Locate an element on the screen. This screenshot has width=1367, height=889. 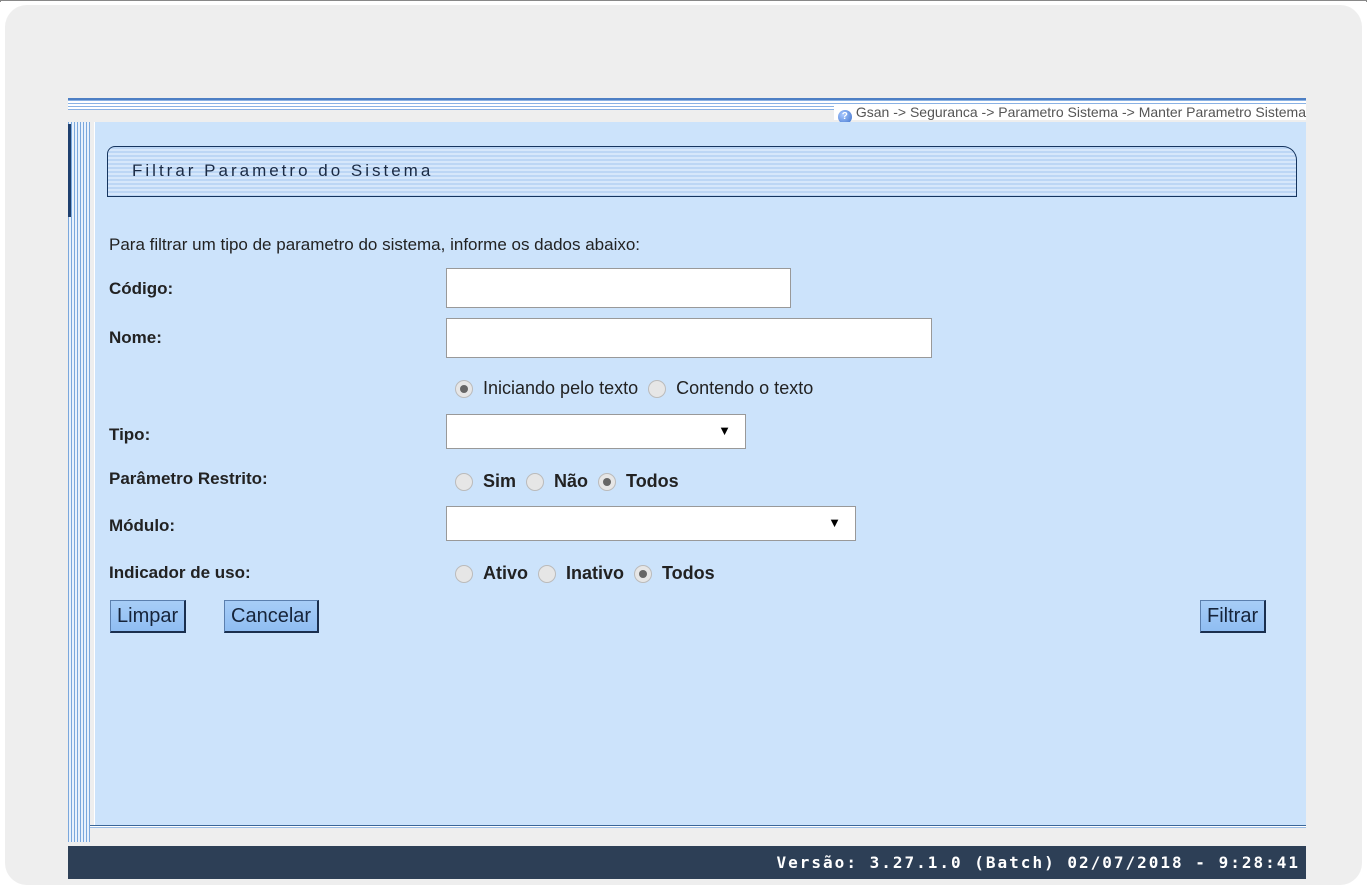
nome-mode-iniciando-radio is located at coordinates (464, 388).